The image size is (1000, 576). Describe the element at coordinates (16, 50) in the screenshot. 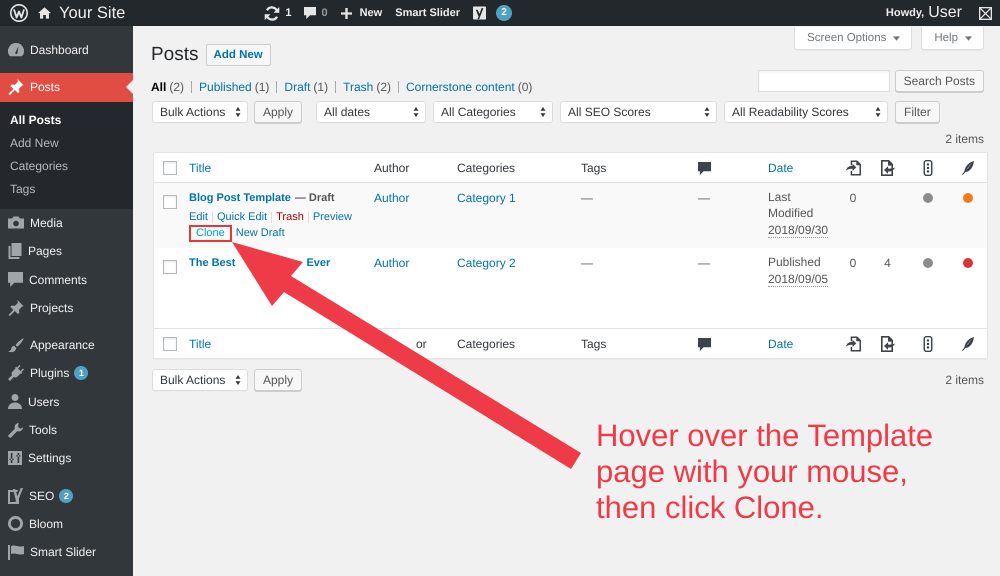

I see `gauge-icon` at that location.